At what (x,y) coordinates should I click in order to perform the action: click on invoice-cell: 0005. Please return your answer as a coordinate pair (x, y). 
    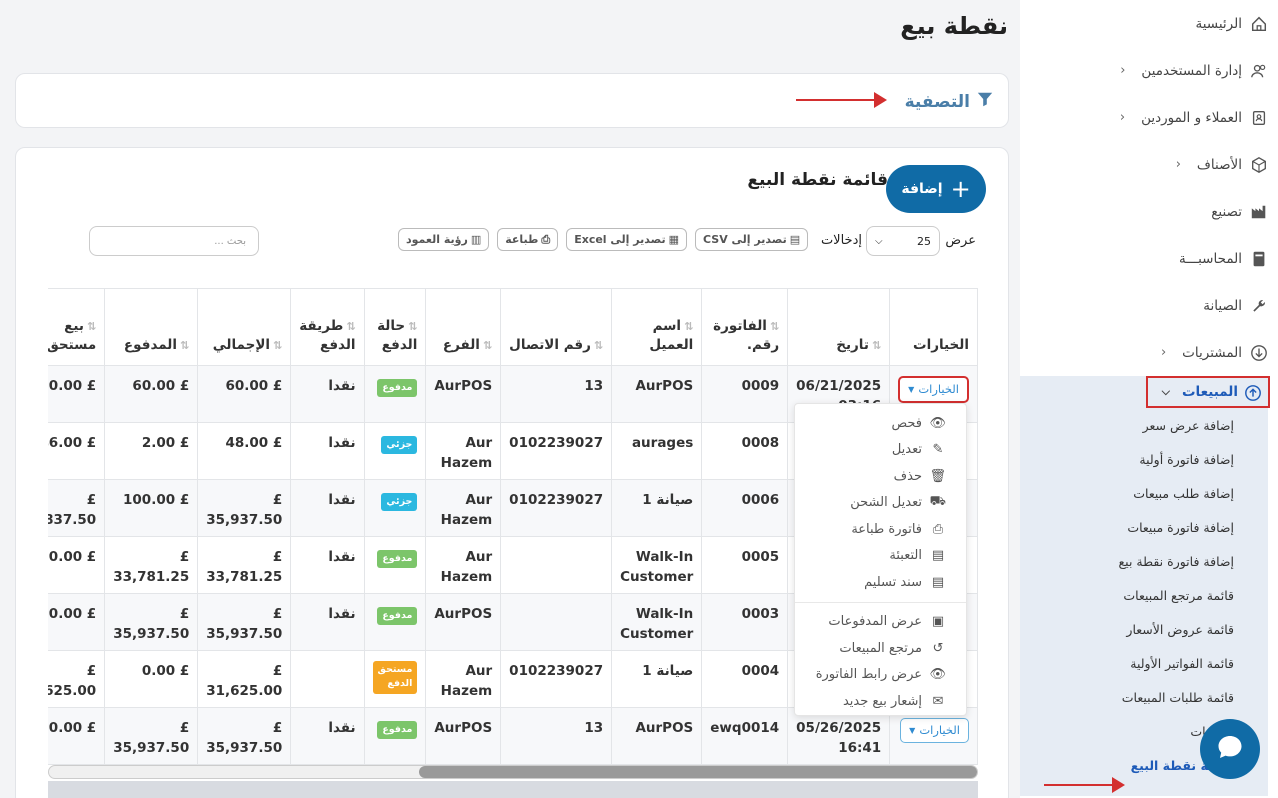
    Looking at the image, I should click on (745, 565).